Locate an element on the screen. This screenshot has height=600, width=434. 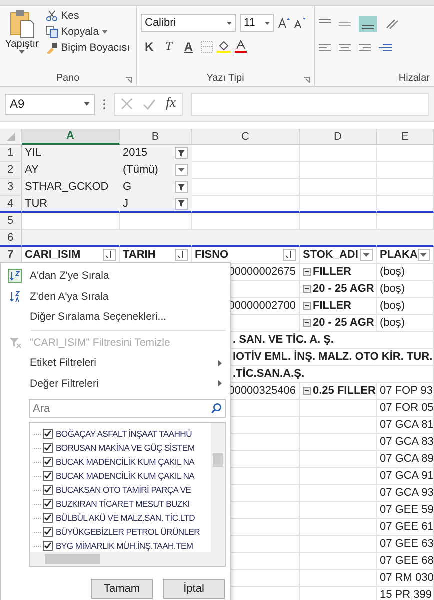
column-header: B is located at coordinates (156, 137).